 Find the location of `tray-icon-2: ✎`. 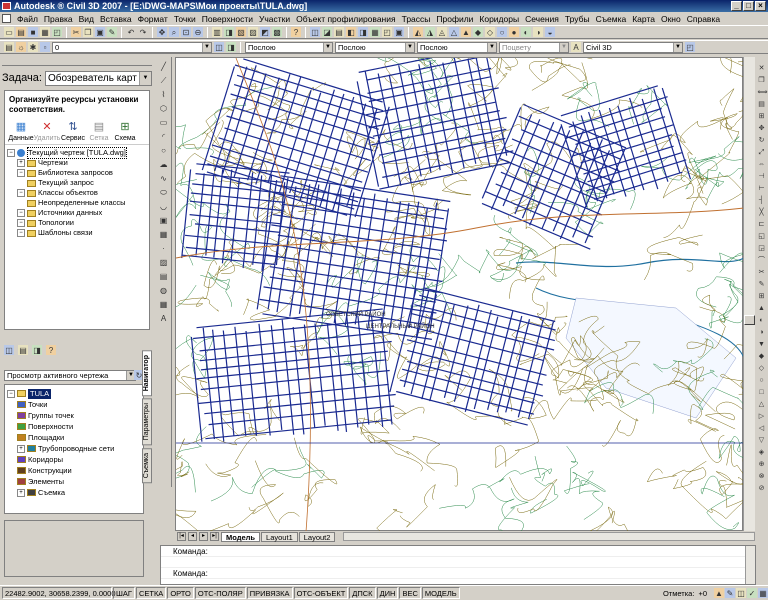

tray-icon-2: ✎ is located at coordinates (730, 593).